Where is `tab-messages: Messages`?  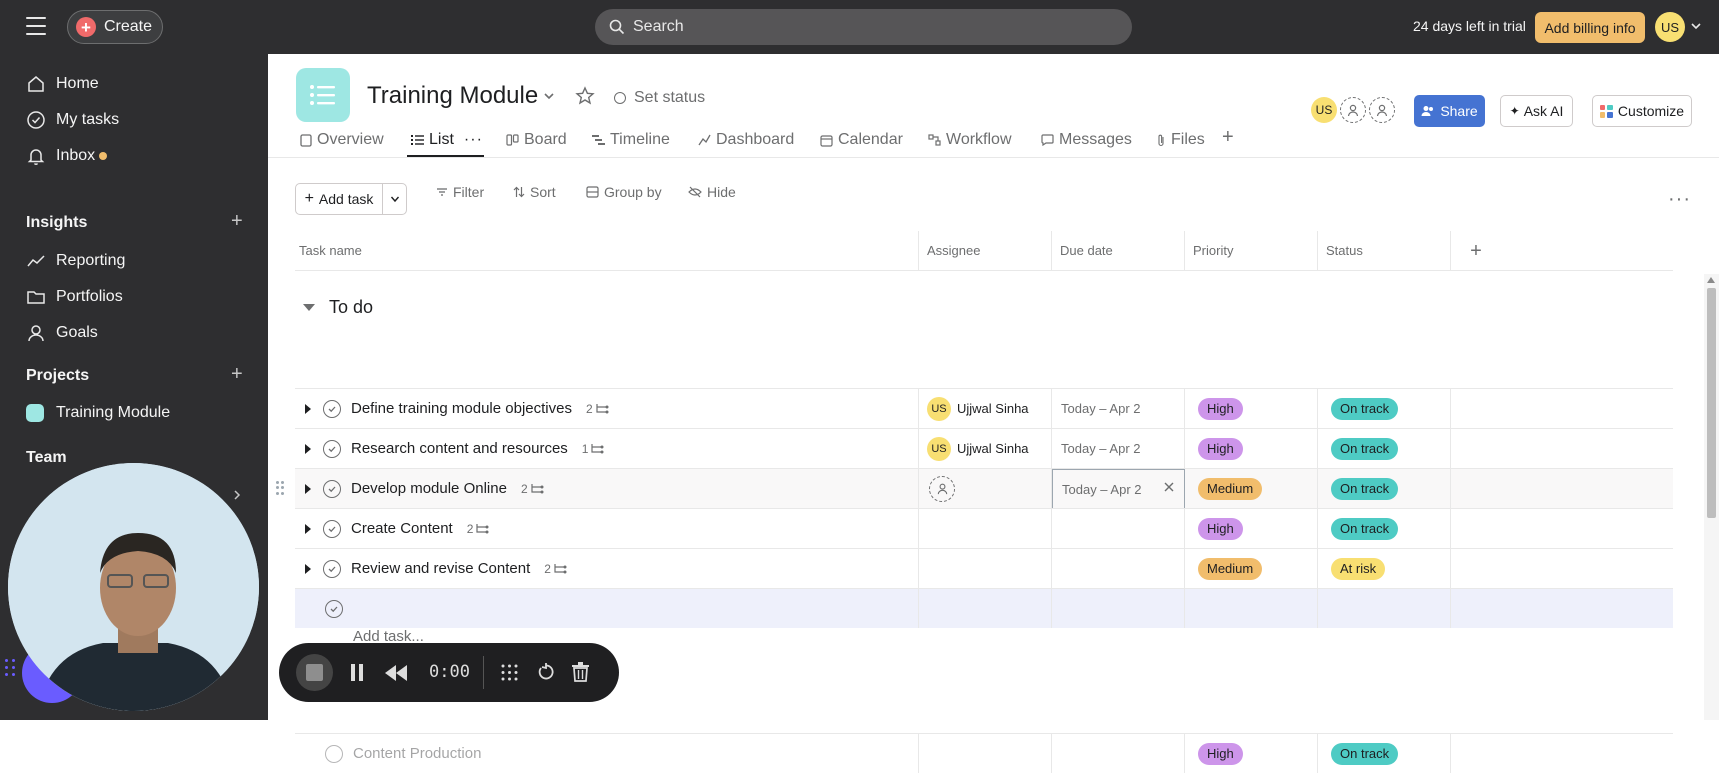 tab-messages: Messages is located at coordinates (1086, 140).